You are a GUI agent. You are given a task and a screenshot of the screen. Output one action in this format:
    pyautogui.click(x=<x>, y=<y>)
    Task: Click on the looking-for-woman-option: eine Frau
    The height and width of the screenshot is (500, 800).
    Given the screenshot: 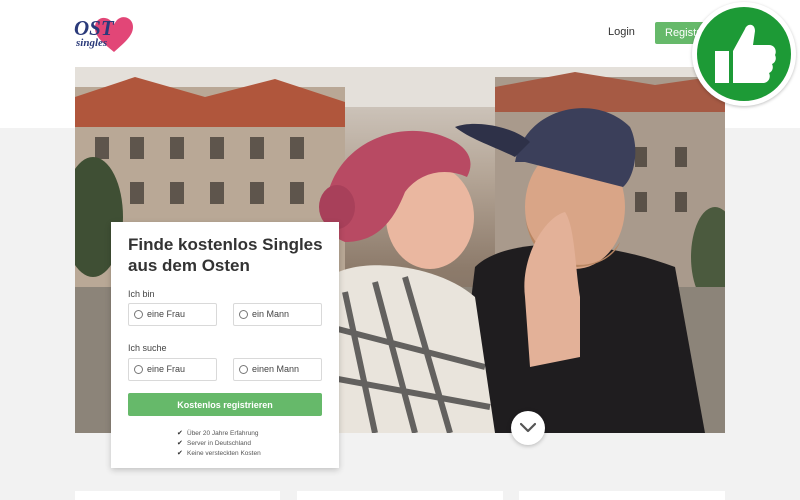 What is the action you would take?
    pyautogui.click(x=172, y=369)
    